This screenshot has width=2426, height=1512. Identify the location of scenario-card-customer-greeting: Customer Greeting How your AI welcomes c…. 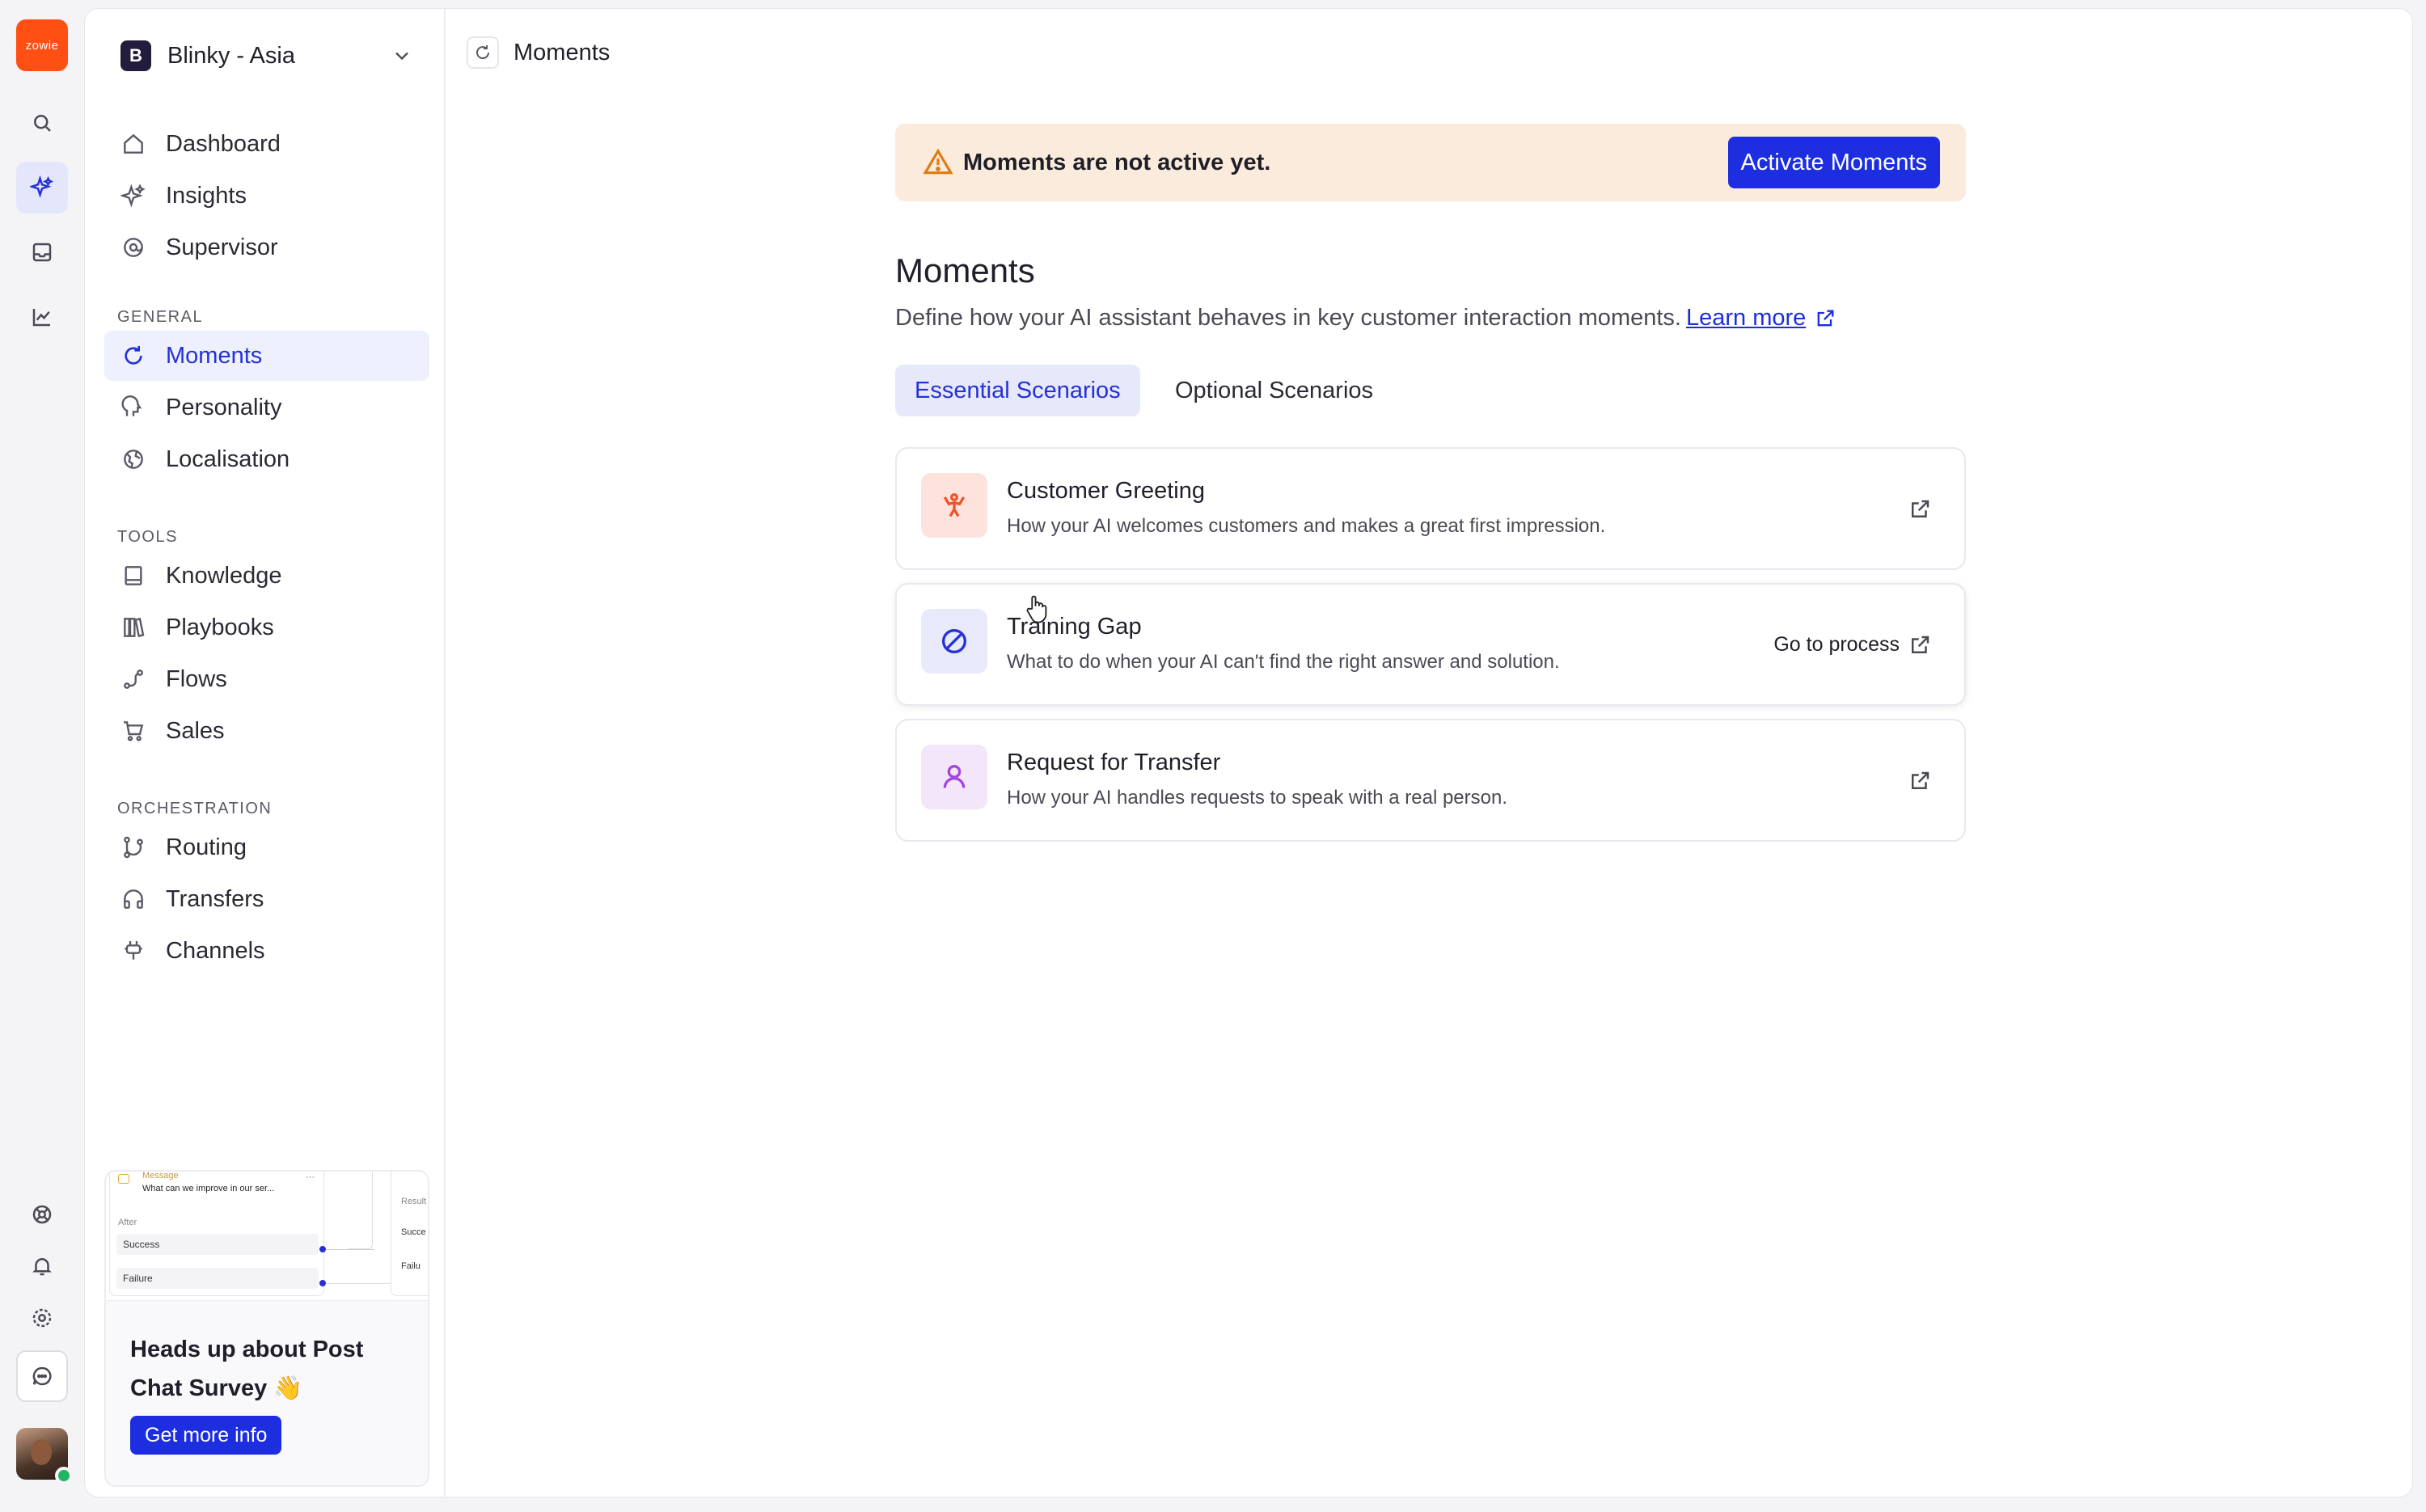
(1430, 508).